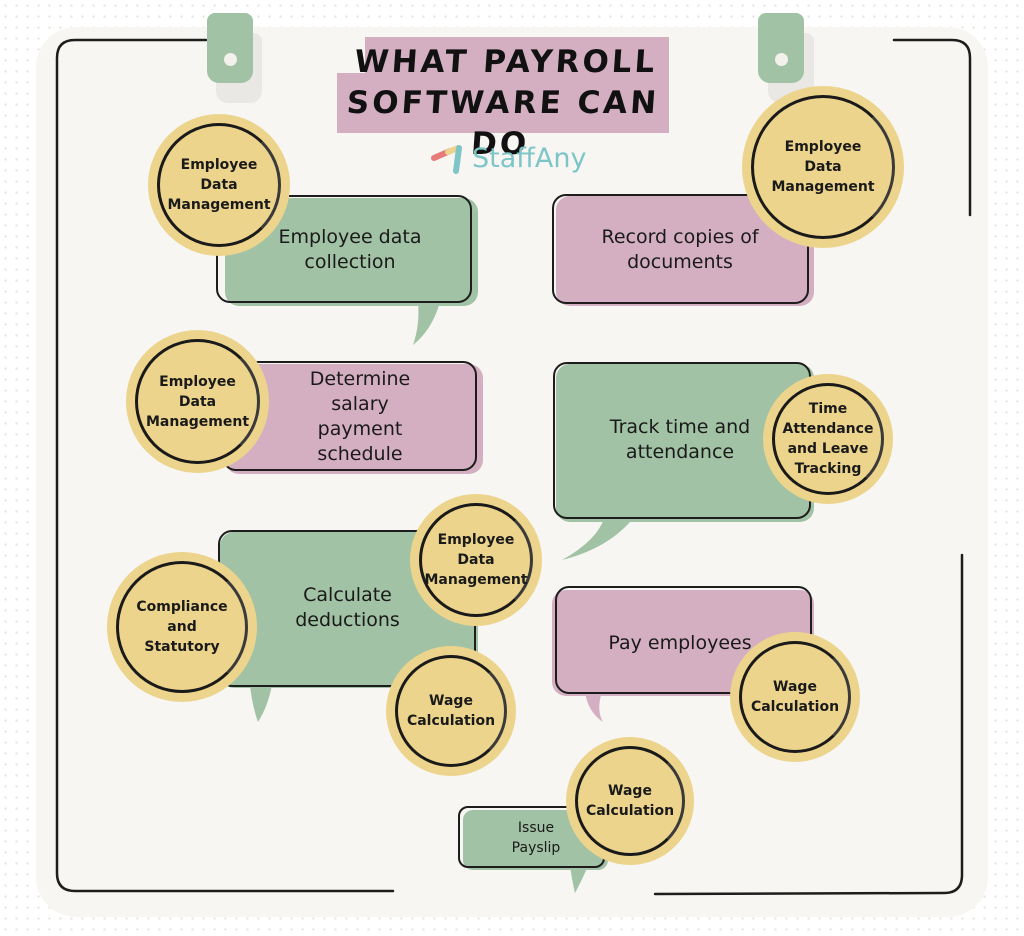  I want to click on brand-logo: StaffAny, so click(508, 158).